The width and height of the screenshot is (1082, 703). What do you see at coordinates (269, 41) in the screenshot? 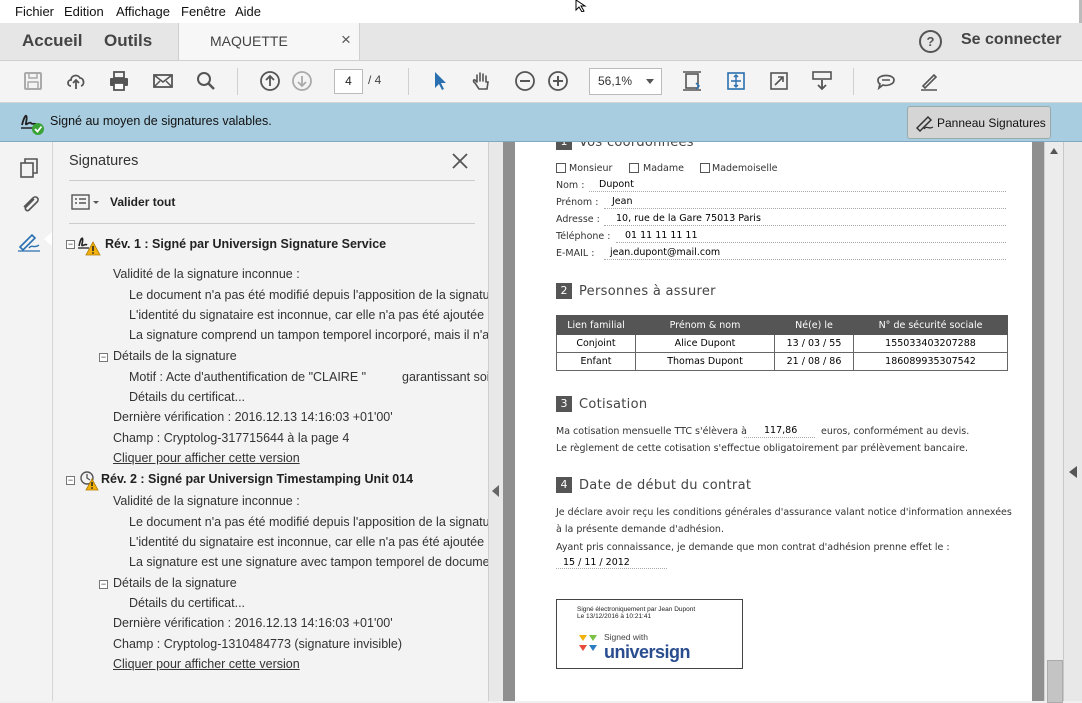
I see `tab-document: MAQUETTE ×` at bounding box center [269, 41].